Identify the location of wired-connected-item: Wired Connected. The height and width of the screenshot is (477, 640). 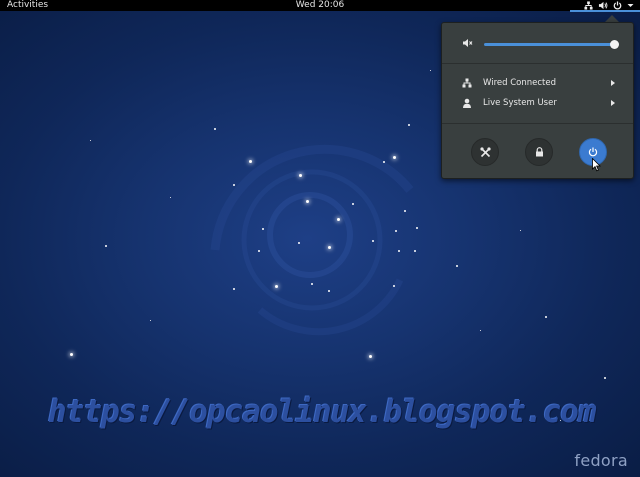
(537, 83).